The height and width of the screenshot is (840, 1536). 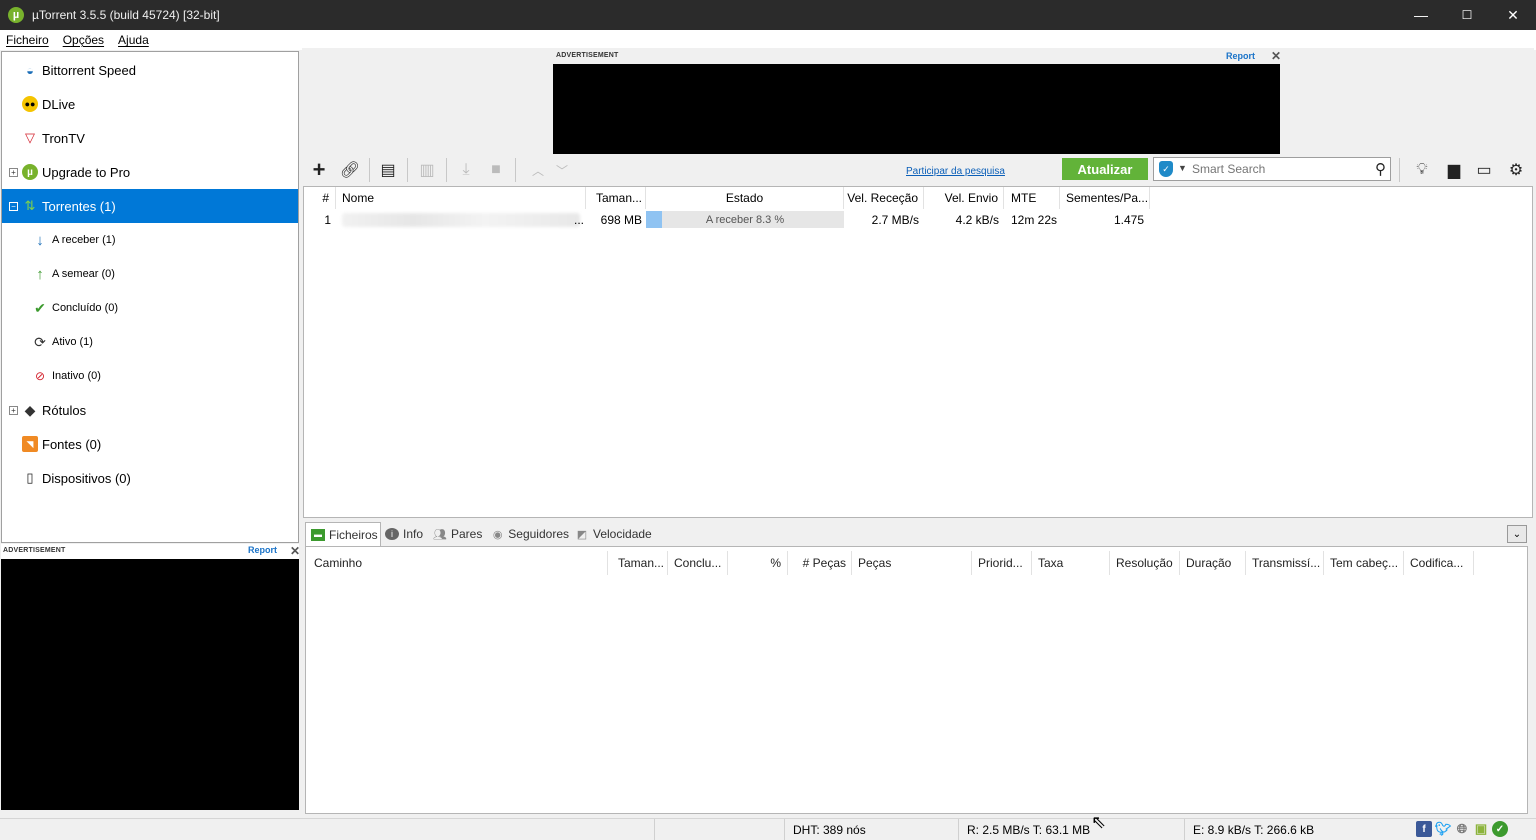 I want to click on top-advertisement: ADVERTISEMENT Report ✕, so click(x=918, y=101).